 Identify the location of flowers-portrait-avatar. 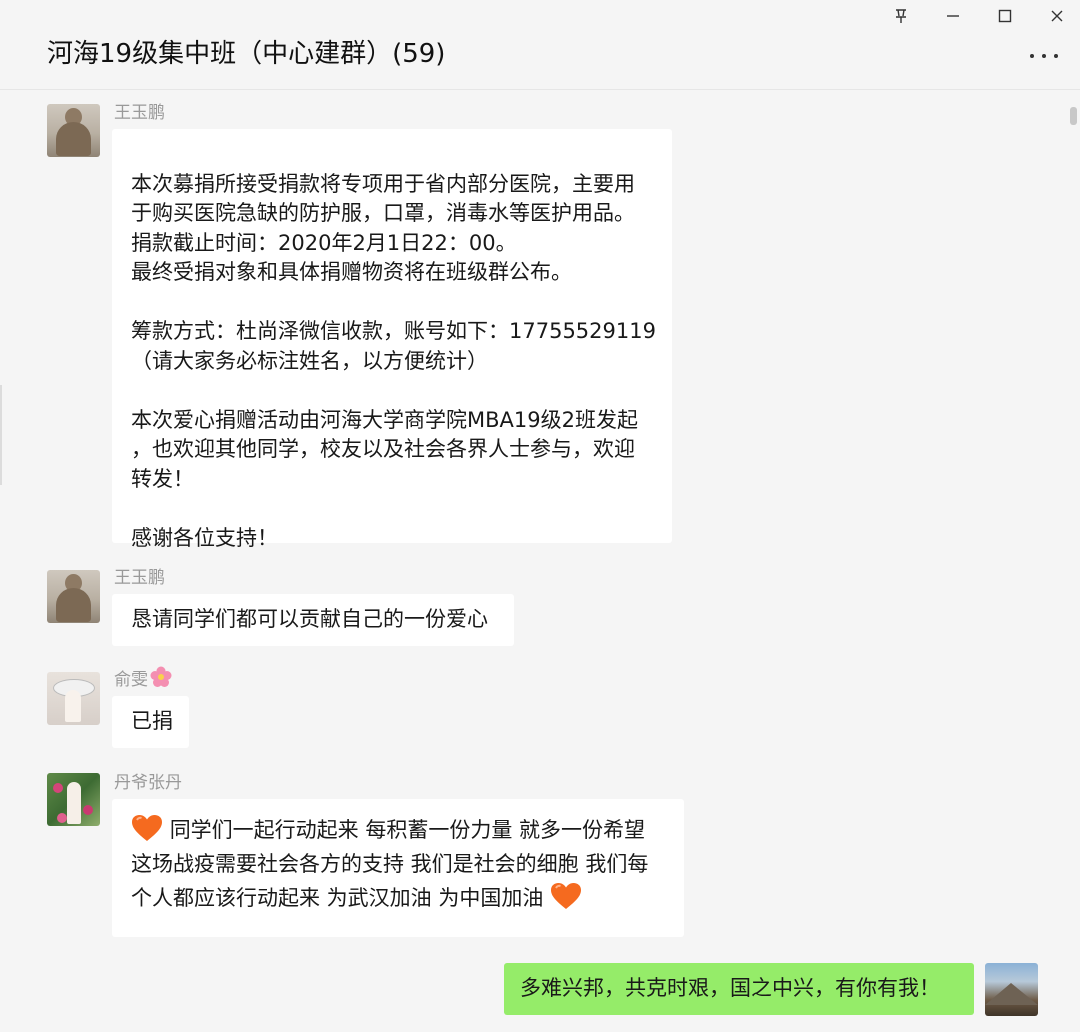
(73, 799).